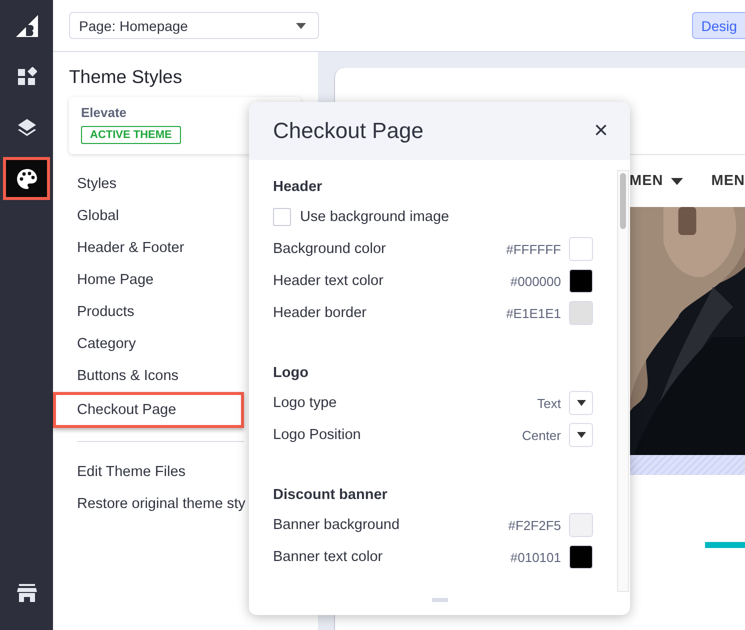 The image size is (745, 630). Describe the element at coordinates (149, 504) in the screenshot. I see `menu-link: Restore original theme sty` at that location.